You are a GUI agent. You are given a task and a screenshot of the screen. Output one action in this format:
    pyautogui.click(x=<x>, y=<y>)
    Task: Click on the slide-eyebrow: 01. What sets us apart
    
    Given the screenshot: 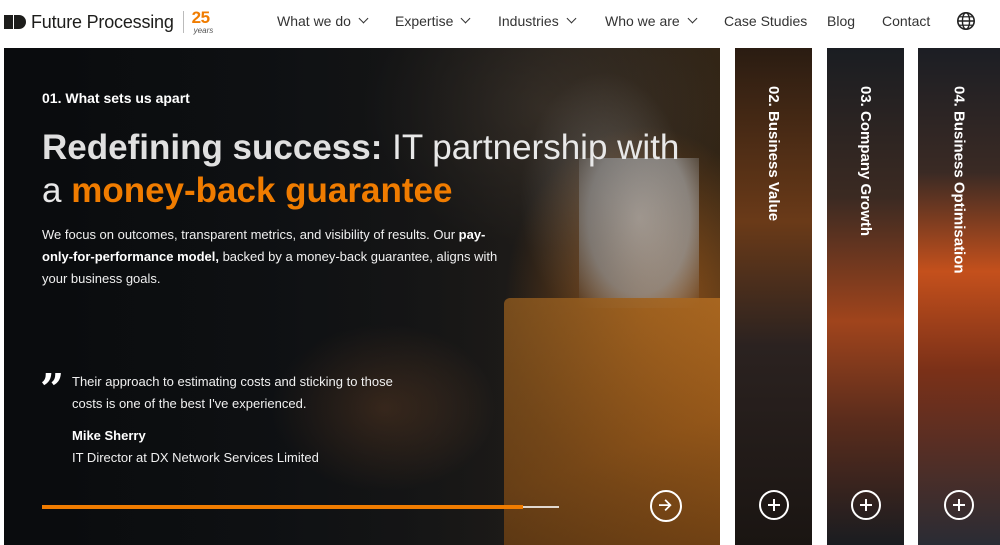 What is the action you would take?
    pyautogui.click(x=116, y=98)
    